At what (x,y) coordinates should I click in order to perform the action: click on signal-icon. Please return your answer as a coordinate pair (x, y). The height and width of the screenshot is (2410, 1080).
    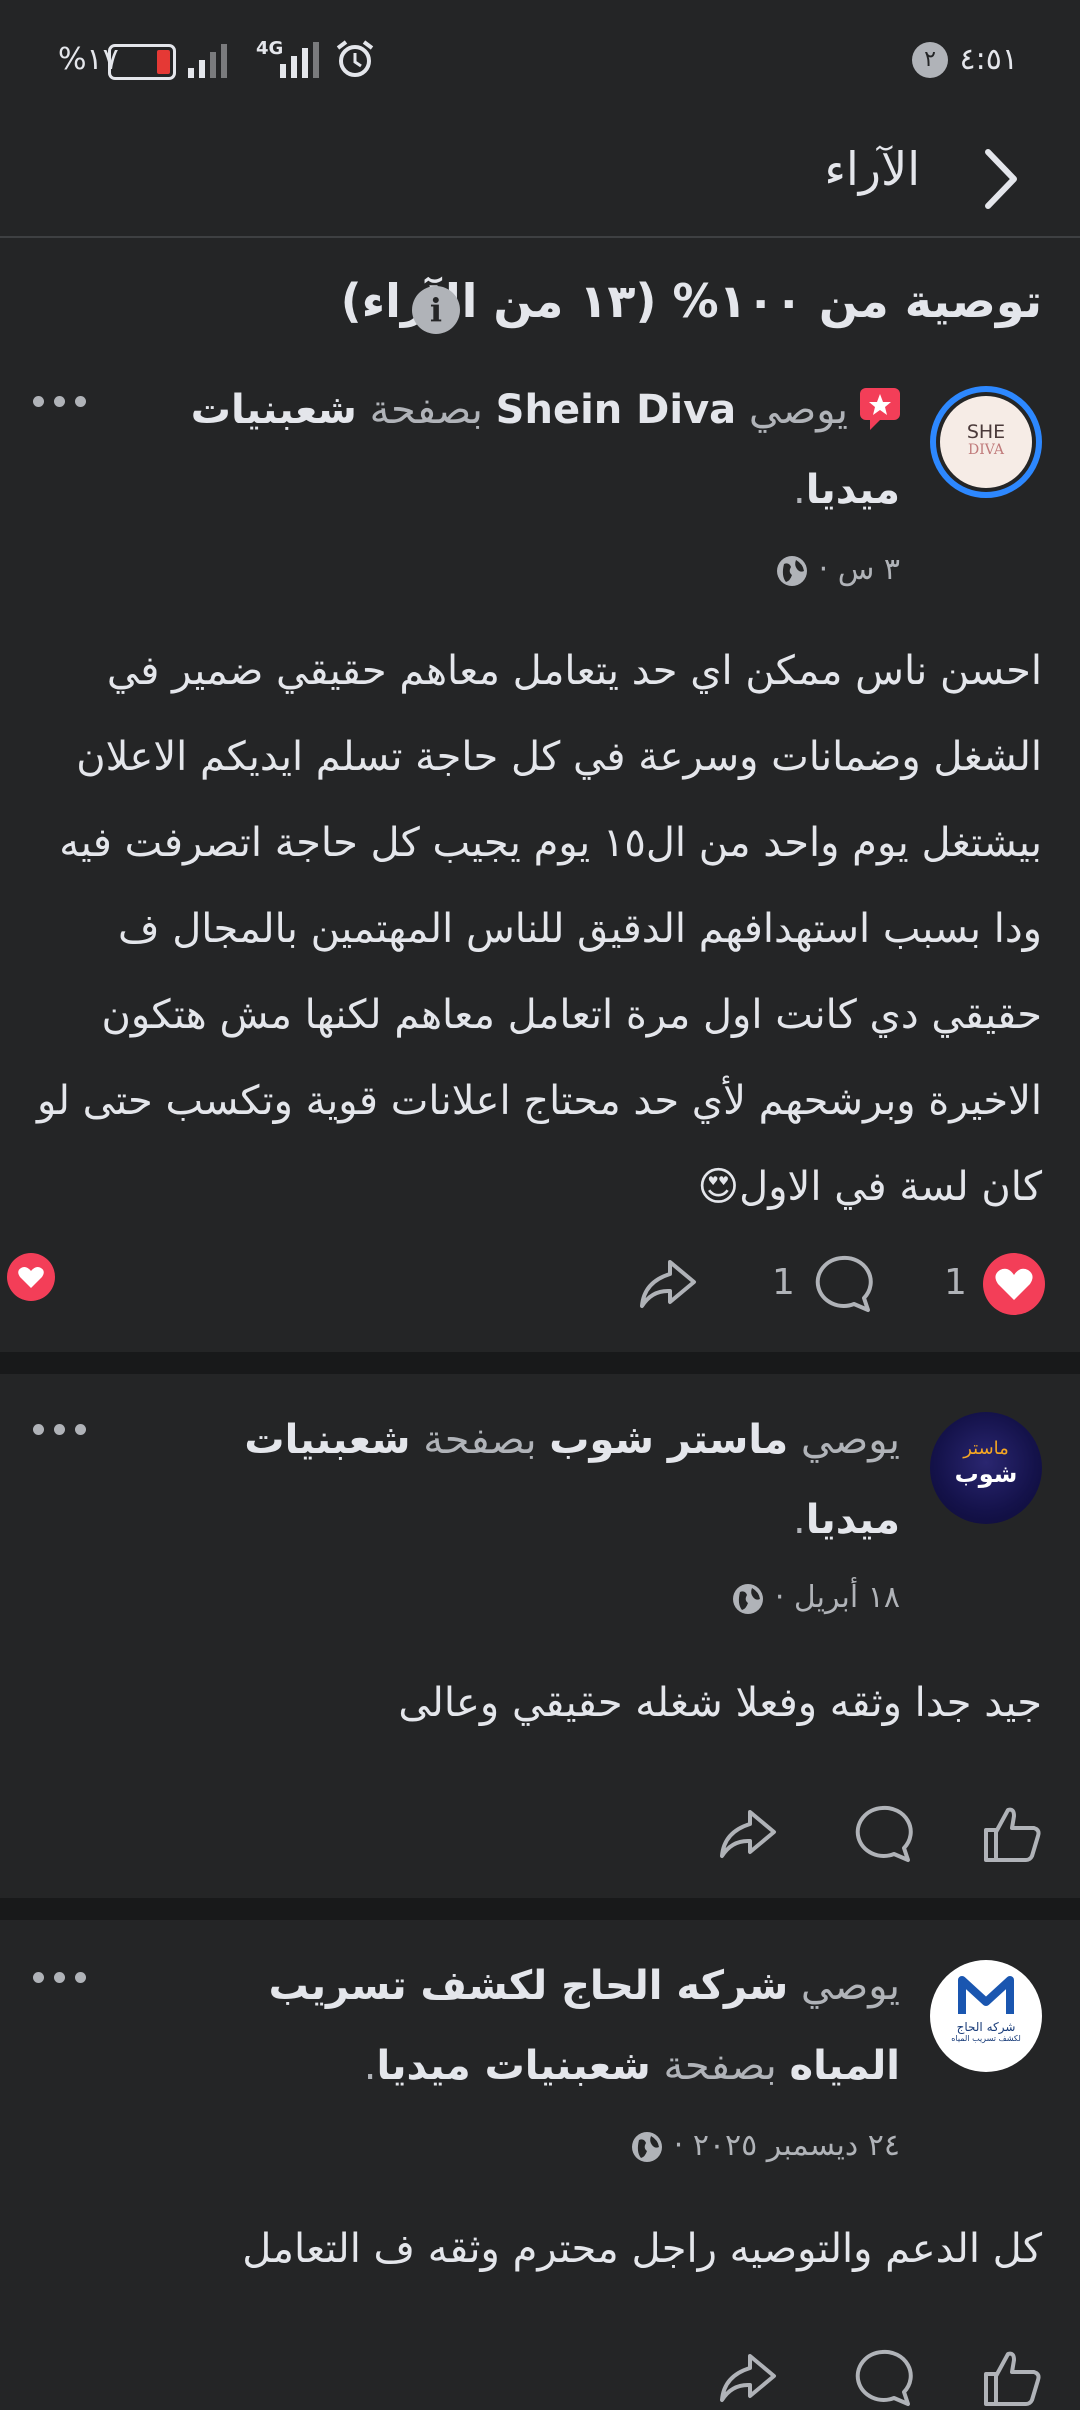
    Looking at the image, I should click on (207, 61).